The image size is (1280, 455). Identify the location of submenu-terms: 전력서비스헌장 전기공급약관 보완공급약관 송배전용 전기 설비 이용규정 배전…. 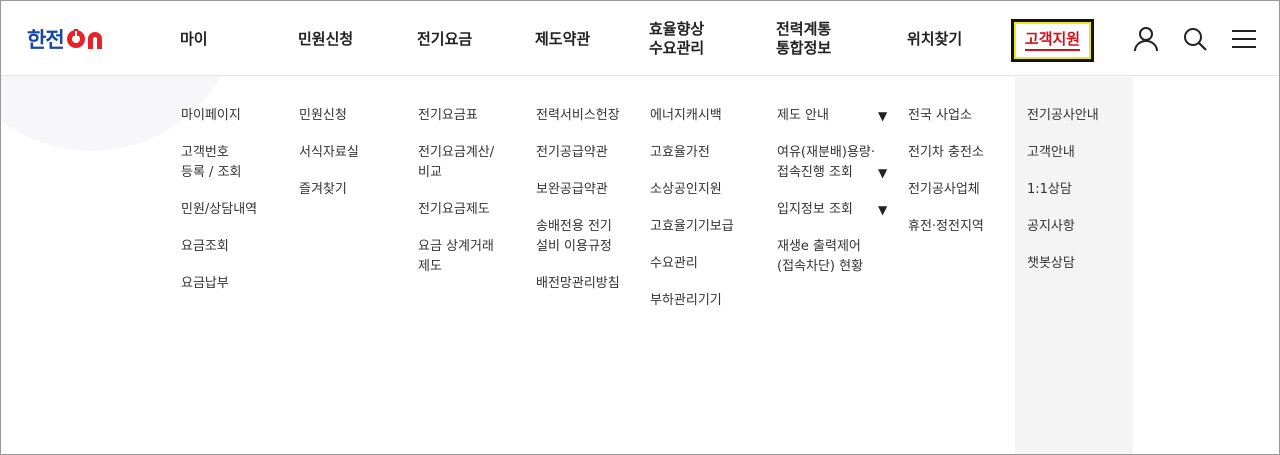
(578, 200).